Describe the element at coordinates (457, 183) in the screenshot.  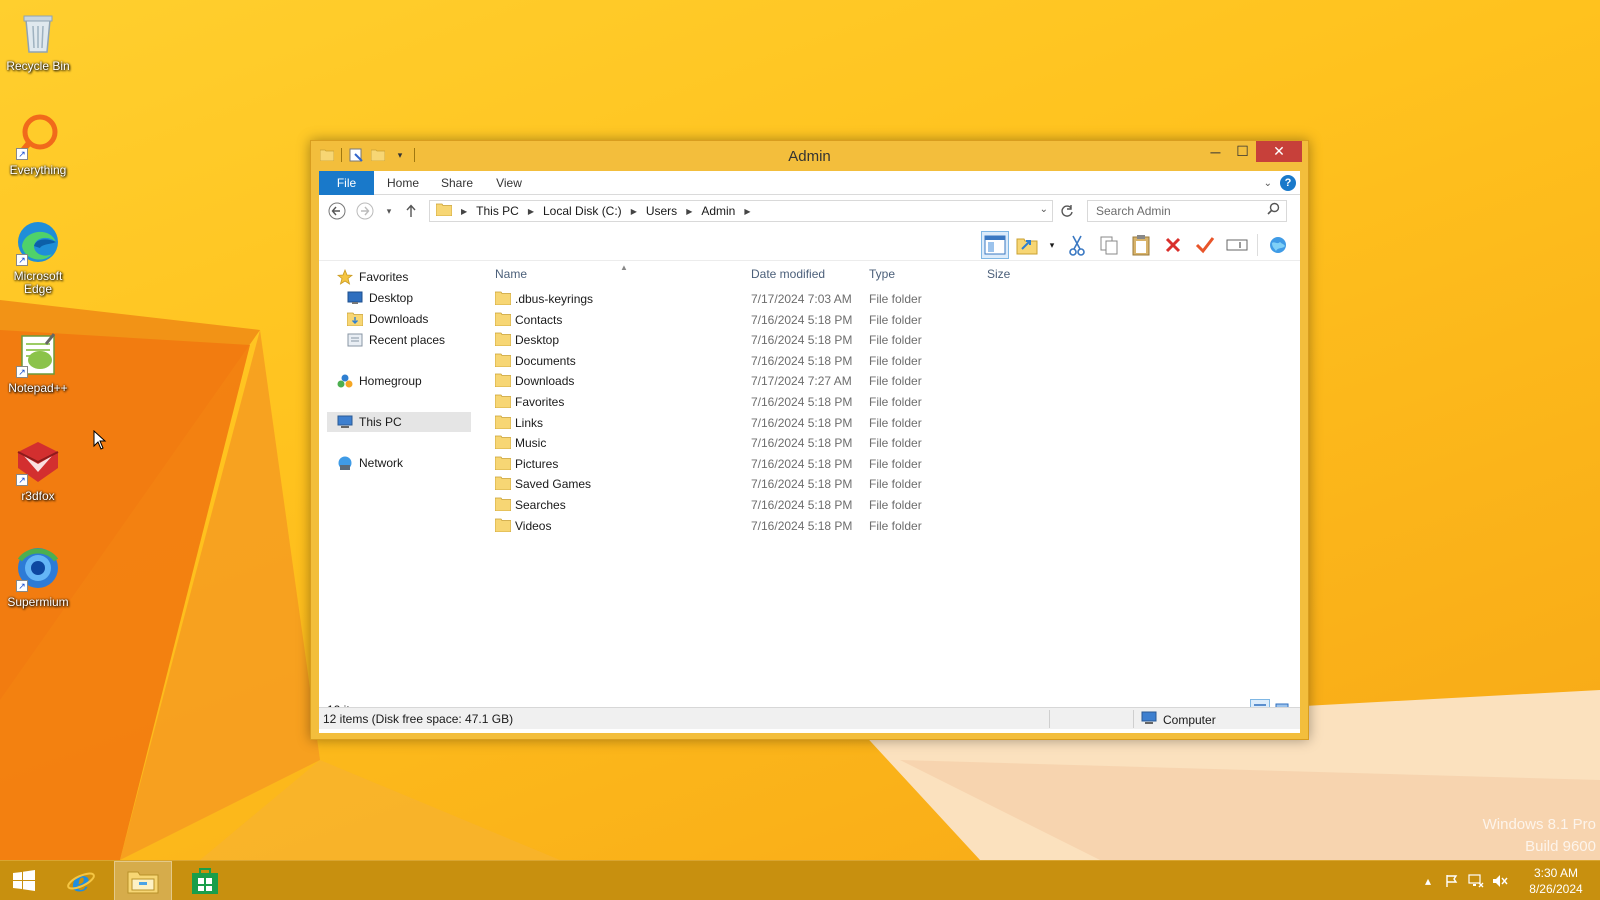
I see `tab-share: Share` at that location.